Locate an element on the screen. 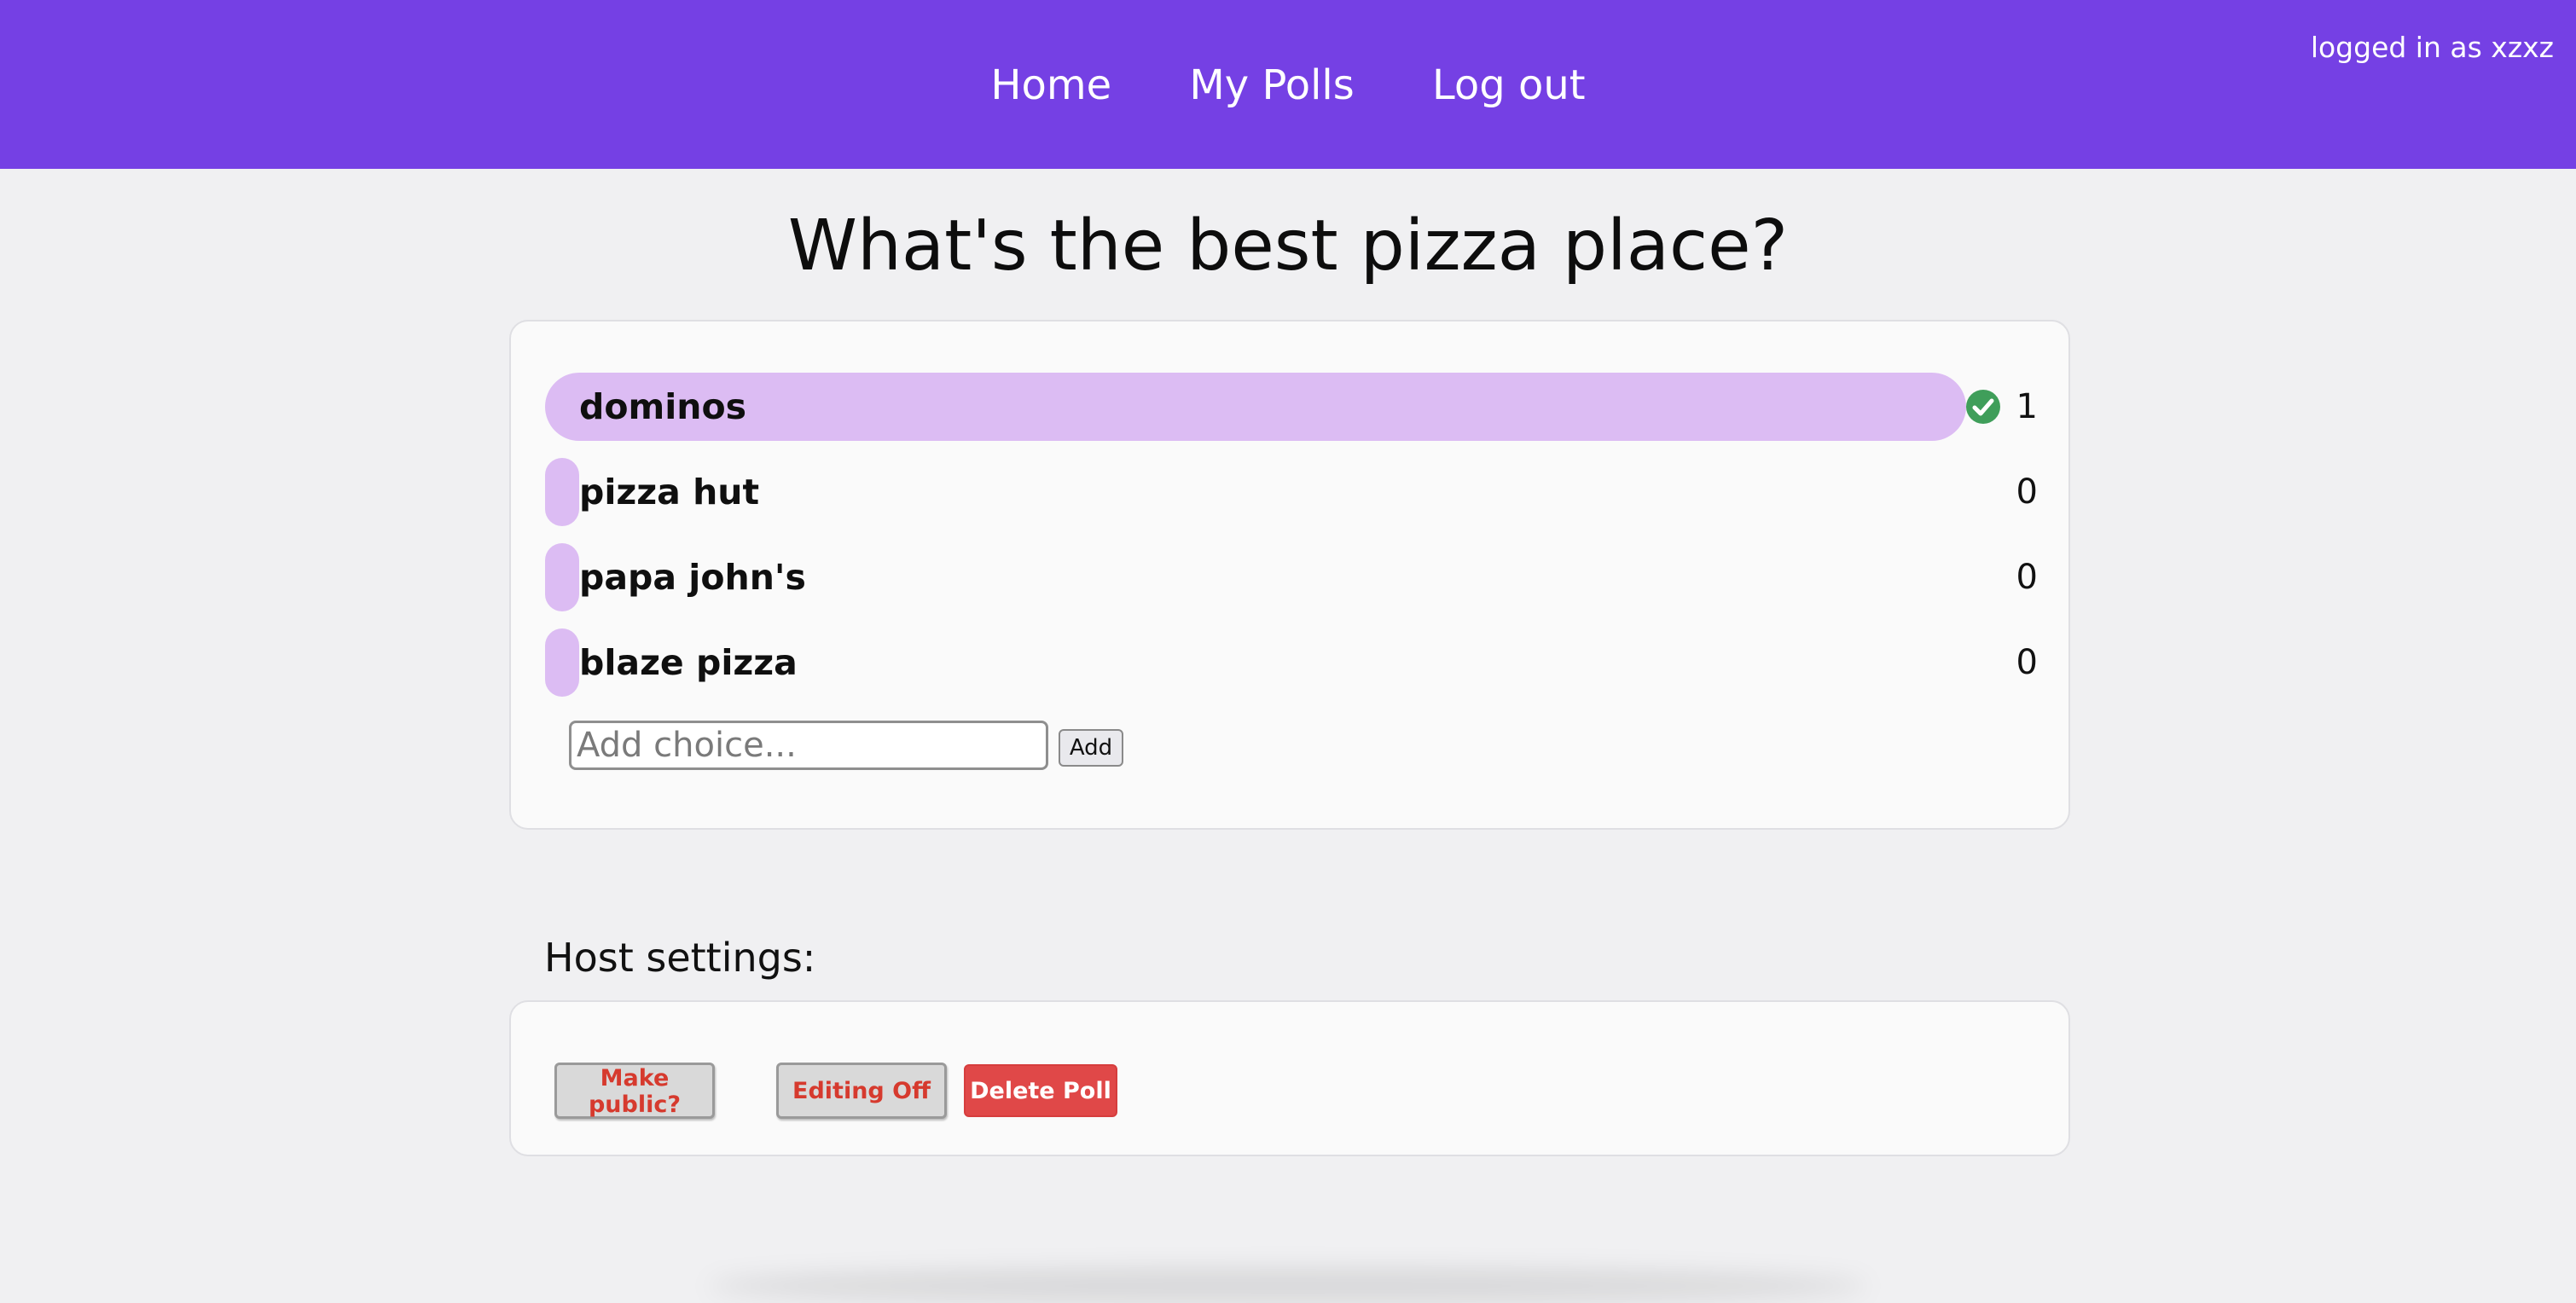 The image size is (2576, 1303). main-nav: Home My Polls Log out is located at coordinates (1288, 86).